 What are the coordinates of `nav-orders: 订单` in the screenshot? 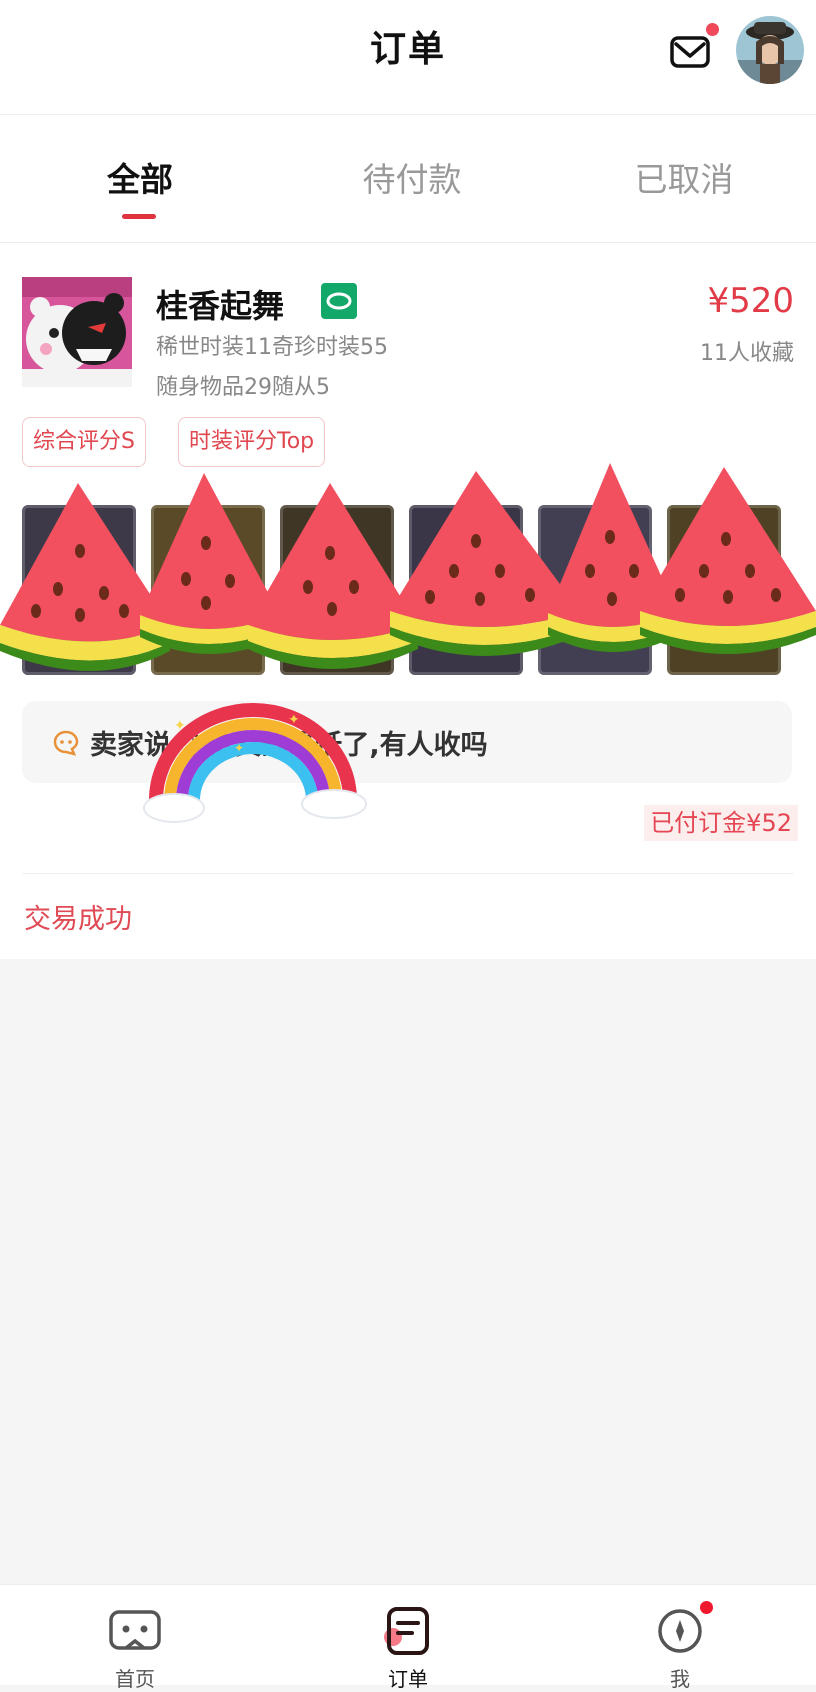 It's located at (408, 1638).